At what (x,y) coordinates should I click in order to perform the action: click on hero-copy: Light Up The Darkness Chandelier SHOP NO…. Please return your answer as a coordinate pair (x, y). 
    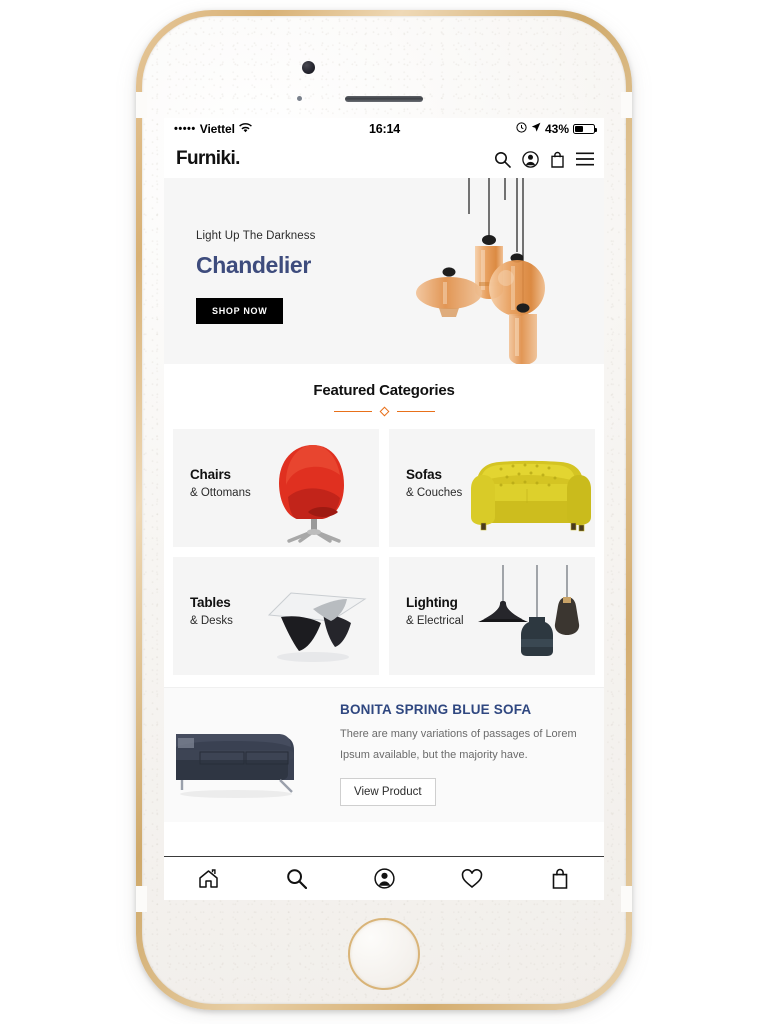
    Looking at the image, I should click on (256, 277).